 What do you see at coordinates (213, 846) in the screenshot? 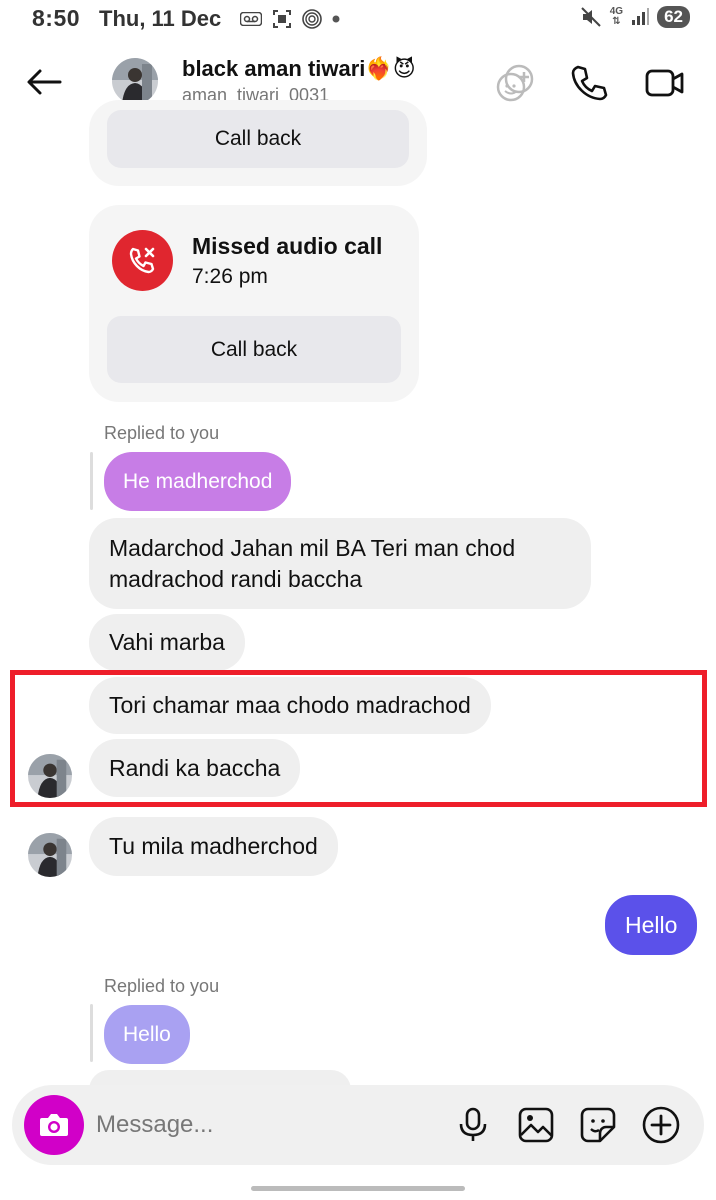
I see `message-bubble: Tu mila madherchod` at bounding box center [213, 846].